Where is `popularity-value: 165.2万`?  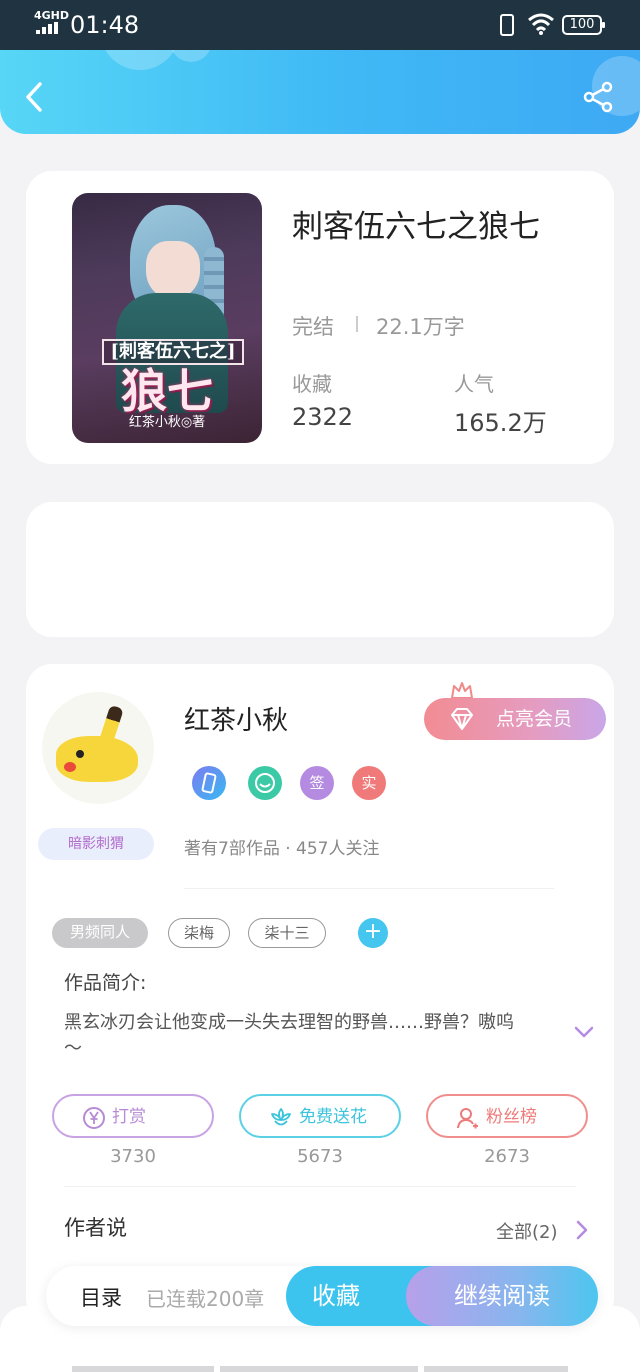 popularity-value: 165.2万 is located at coordinates (500, 423).